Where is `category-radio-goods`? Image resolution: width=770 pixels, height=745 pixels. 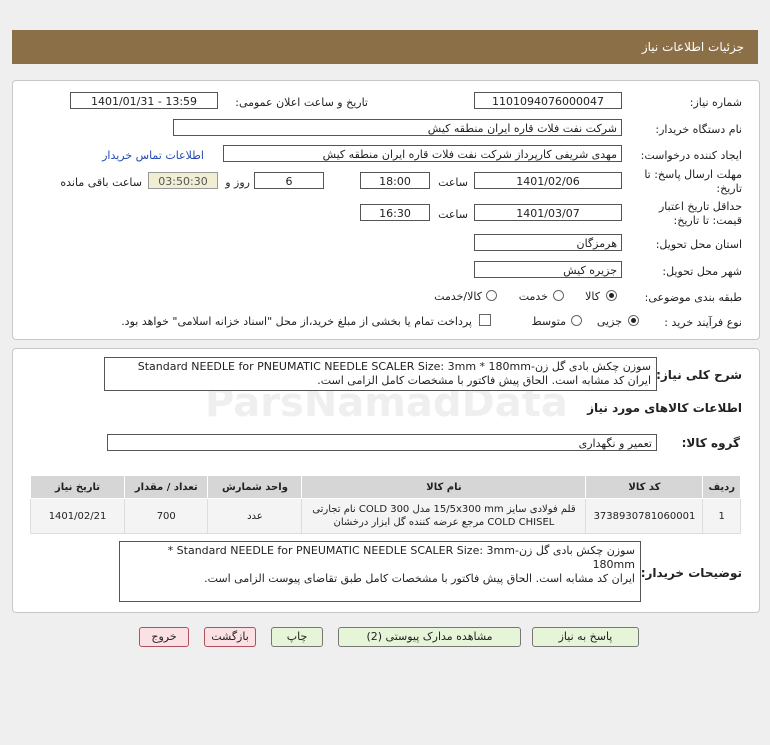
category-radio-goods is located at coordinates (611, 295).